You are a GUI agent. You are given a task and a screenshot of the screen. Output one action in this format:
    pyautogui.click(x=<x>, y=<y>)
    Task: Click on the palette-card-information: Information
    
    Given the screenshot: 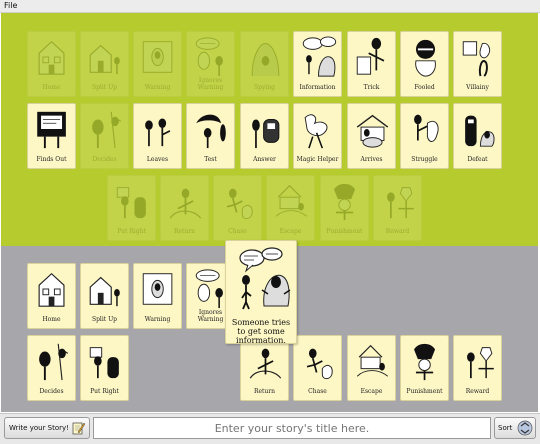 What is the action you would take?
    pyautogui.click(x=317, y=64)
    